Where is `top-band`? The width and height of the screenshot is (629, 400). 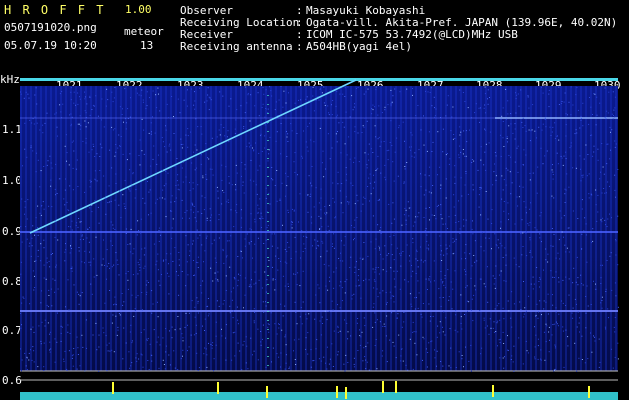
top-band is located at coordinates (319, 79).